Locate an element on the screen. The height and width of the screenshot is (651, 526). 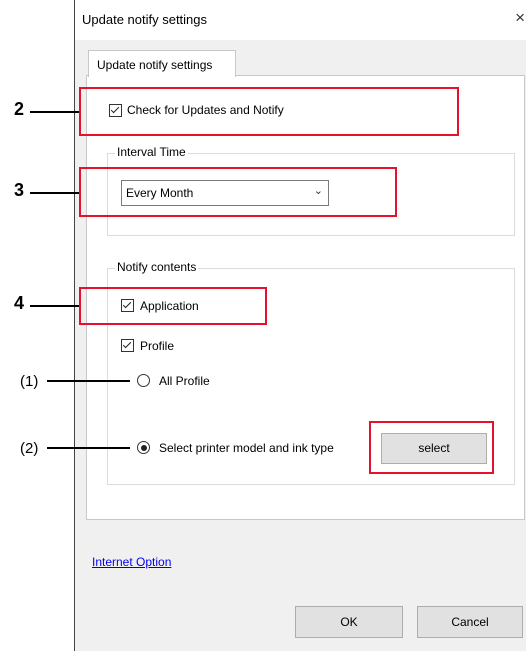
close-icon: × is located at coordinates (520, 17).